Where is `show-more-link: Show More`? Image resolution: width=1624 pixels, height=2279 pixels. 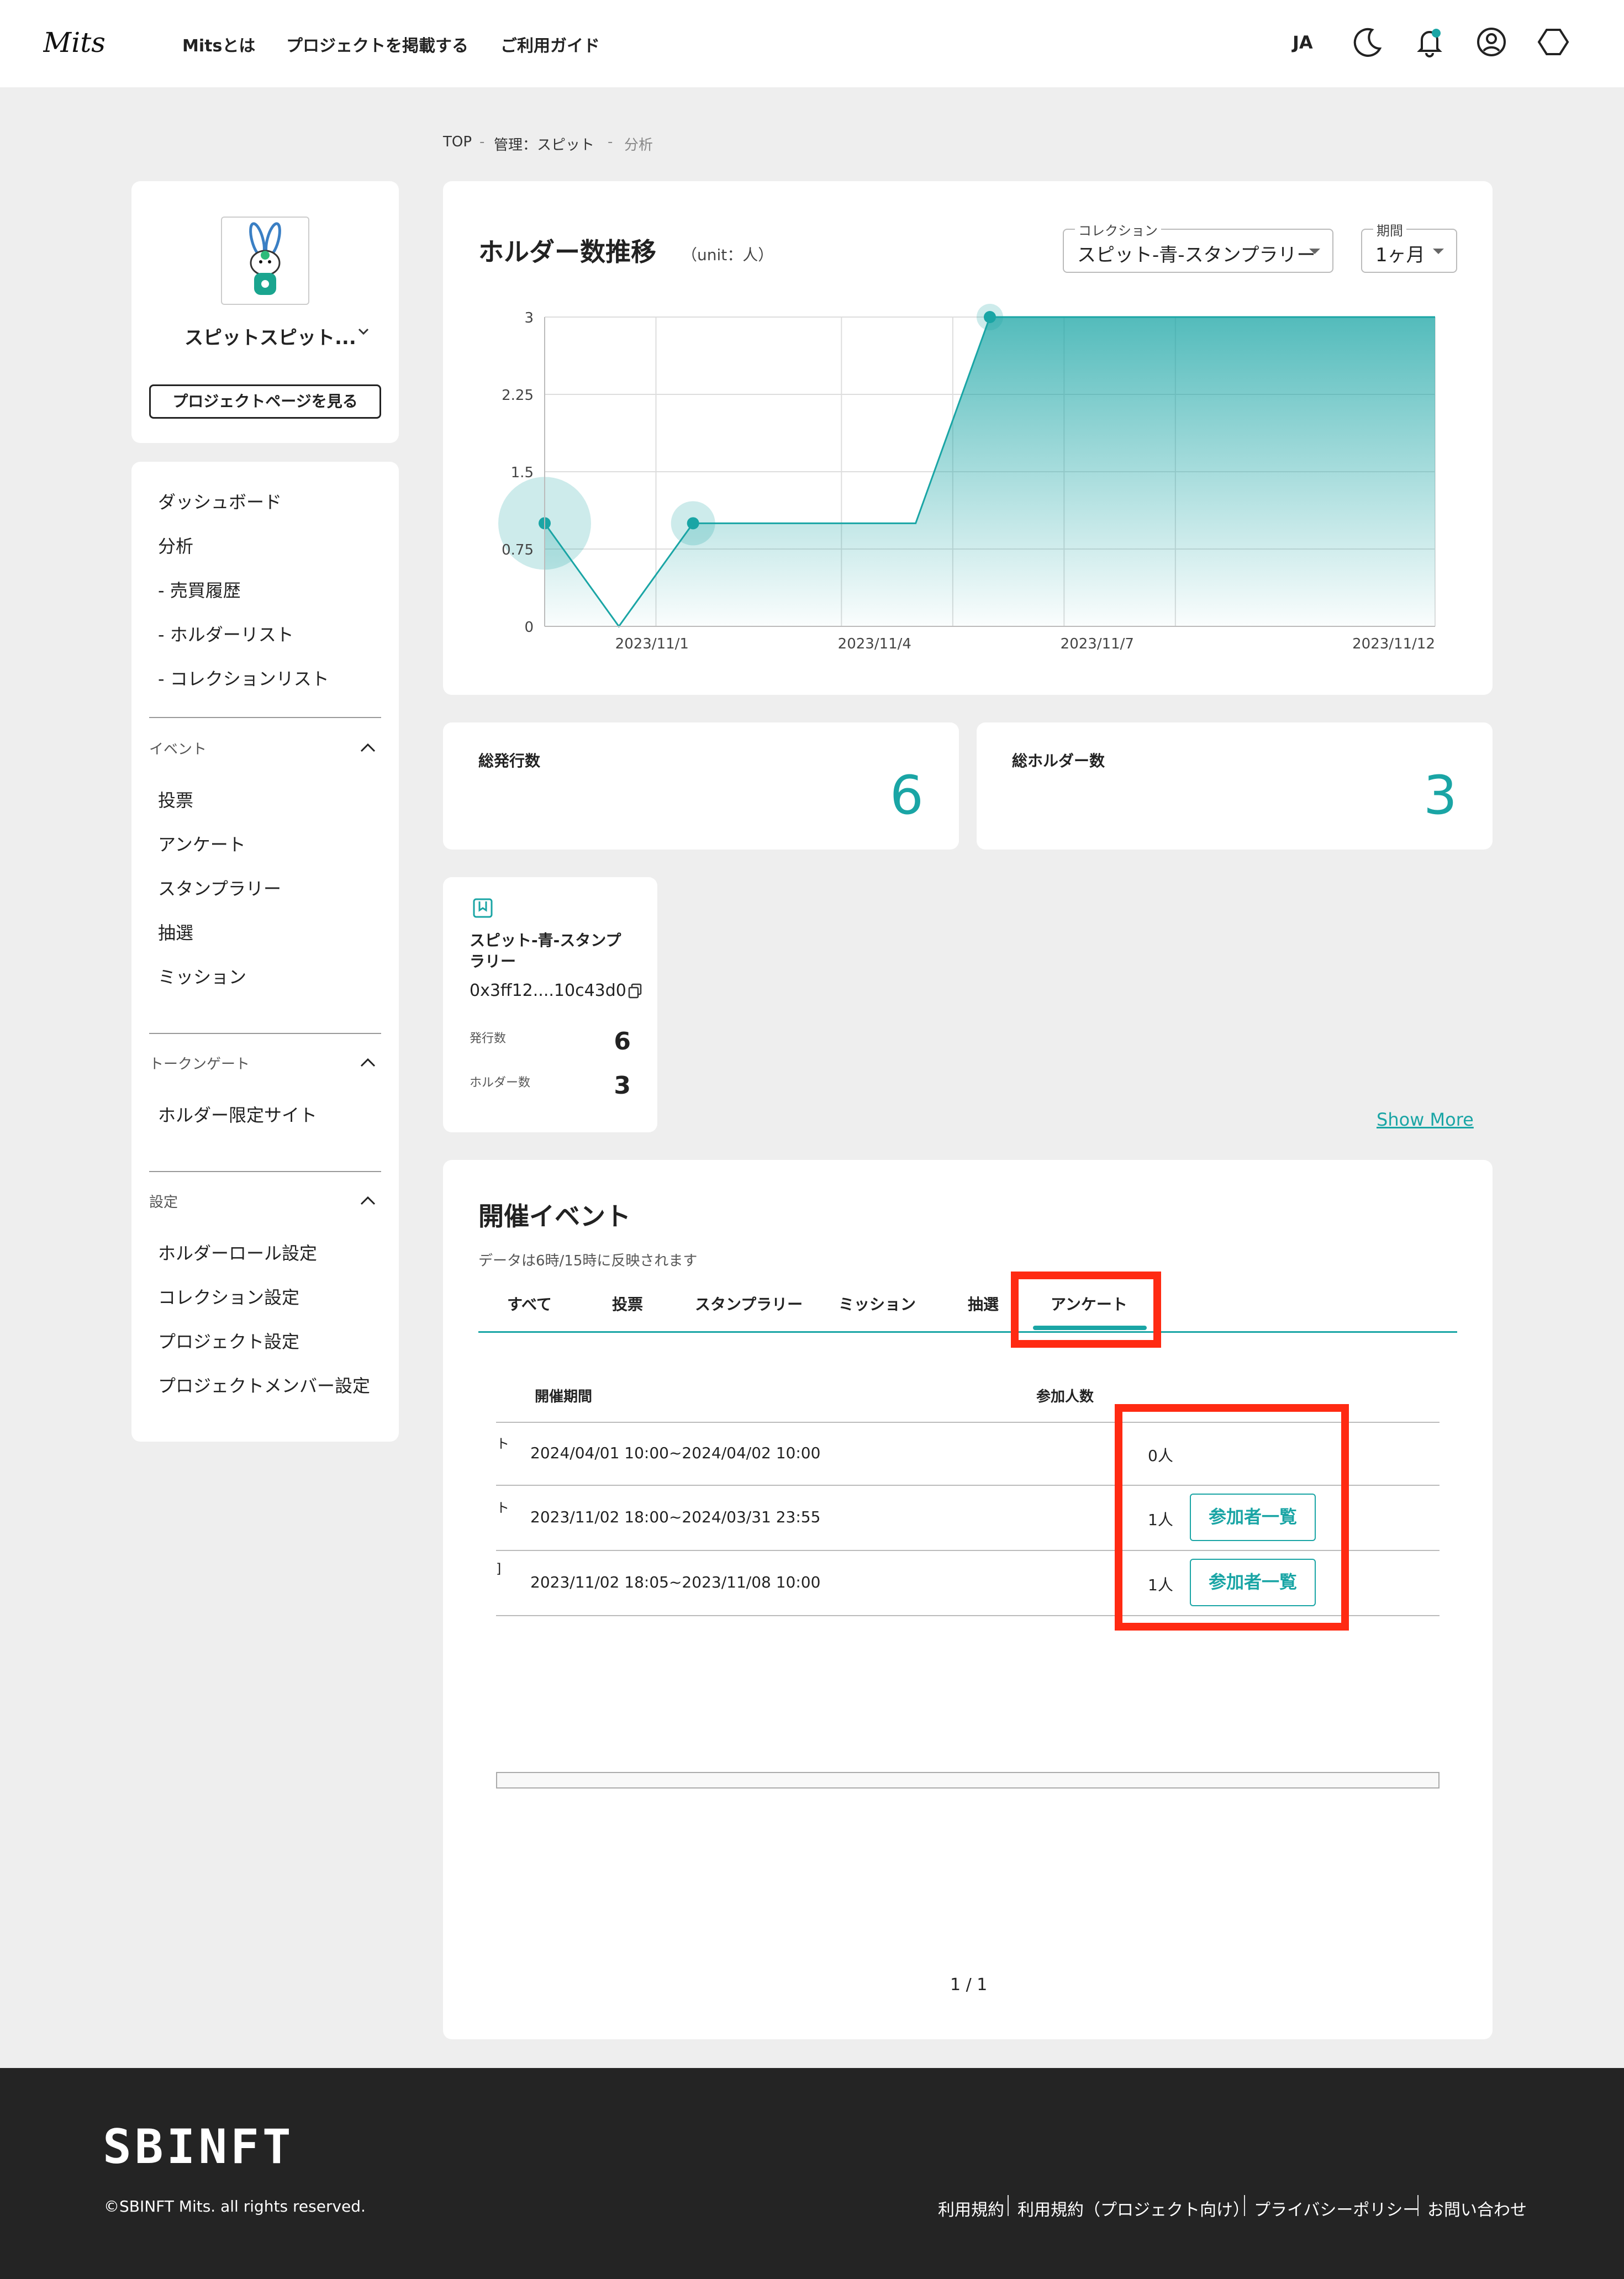 show-more-link: Show More is located at coordinates (1425, 1119).